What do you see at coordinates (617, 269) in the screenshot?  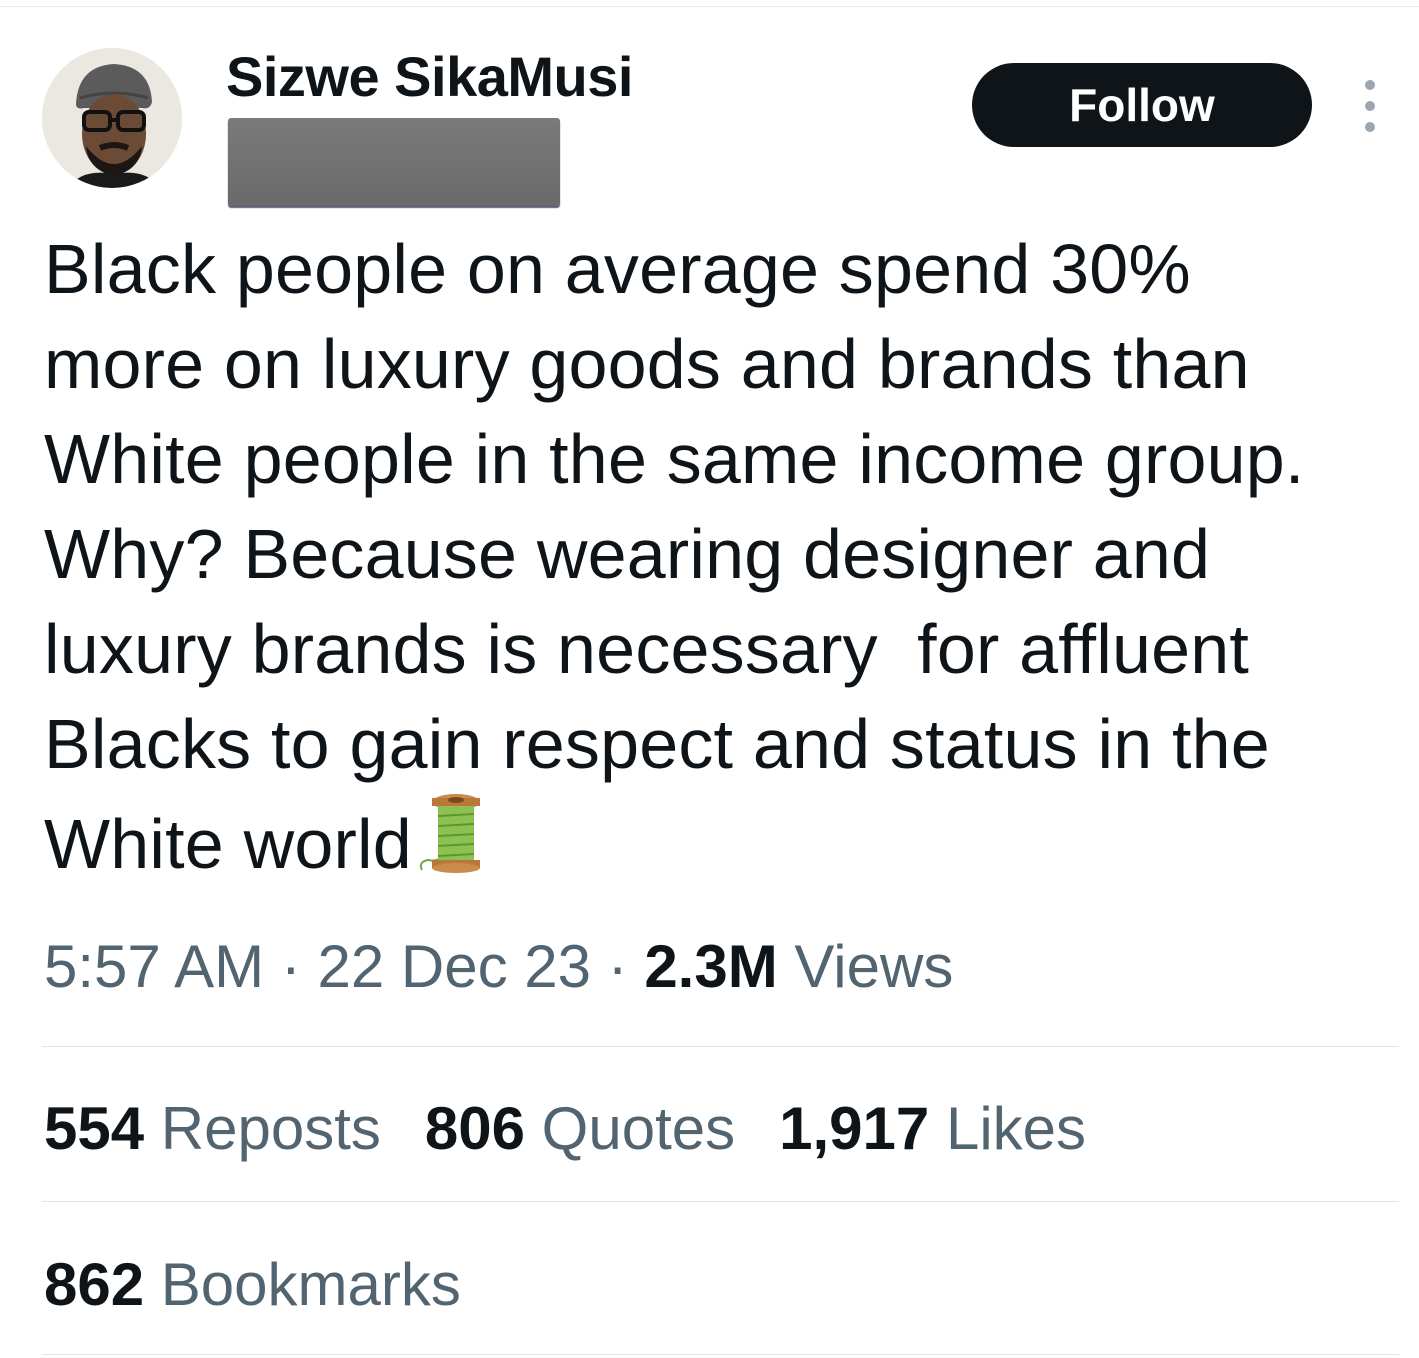 I see `tweet-line: Black people on average spend 30%` at bounding box center [617, 269].